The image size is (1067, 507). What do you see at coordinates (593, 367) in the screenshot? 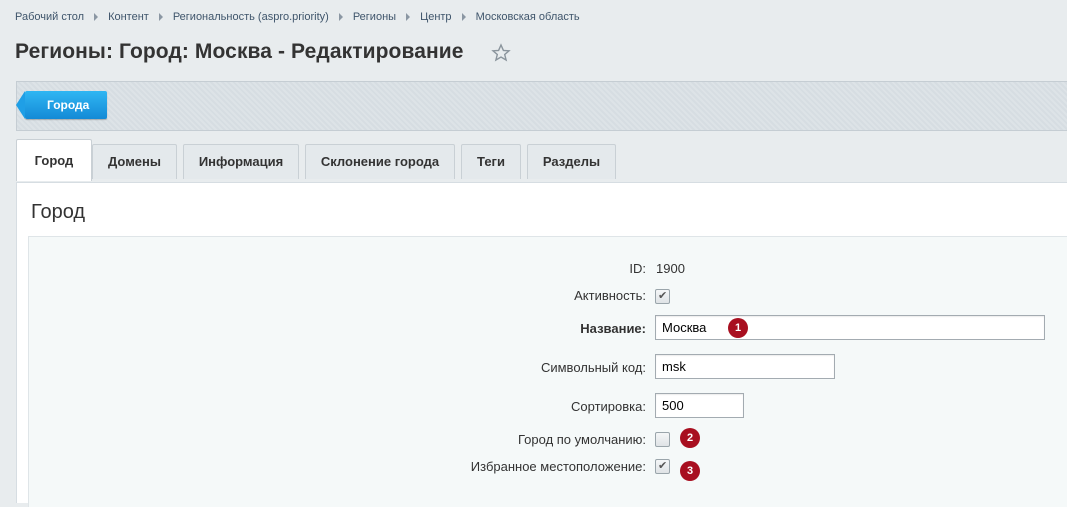
I see `symbolic-code-label: Символьный код:` at bounding box center [593, 367].